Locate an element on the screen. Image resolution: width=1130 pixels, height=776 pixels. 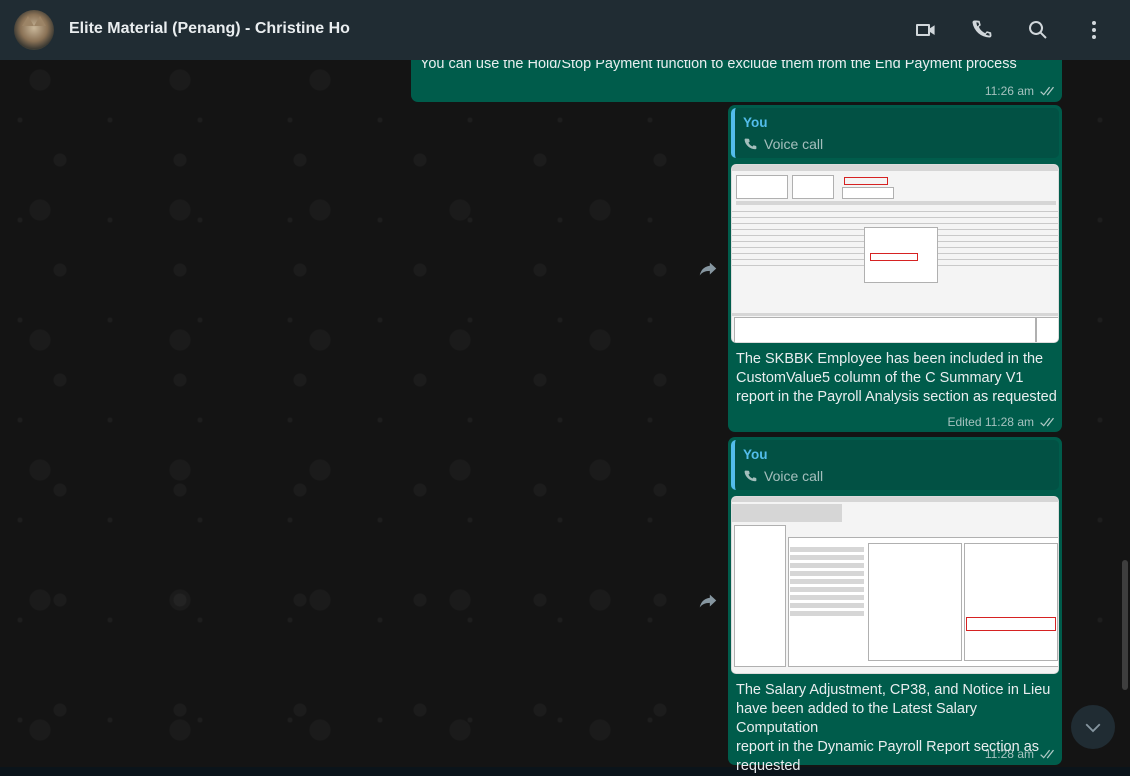
avatar is located at coordinates (34, 30).